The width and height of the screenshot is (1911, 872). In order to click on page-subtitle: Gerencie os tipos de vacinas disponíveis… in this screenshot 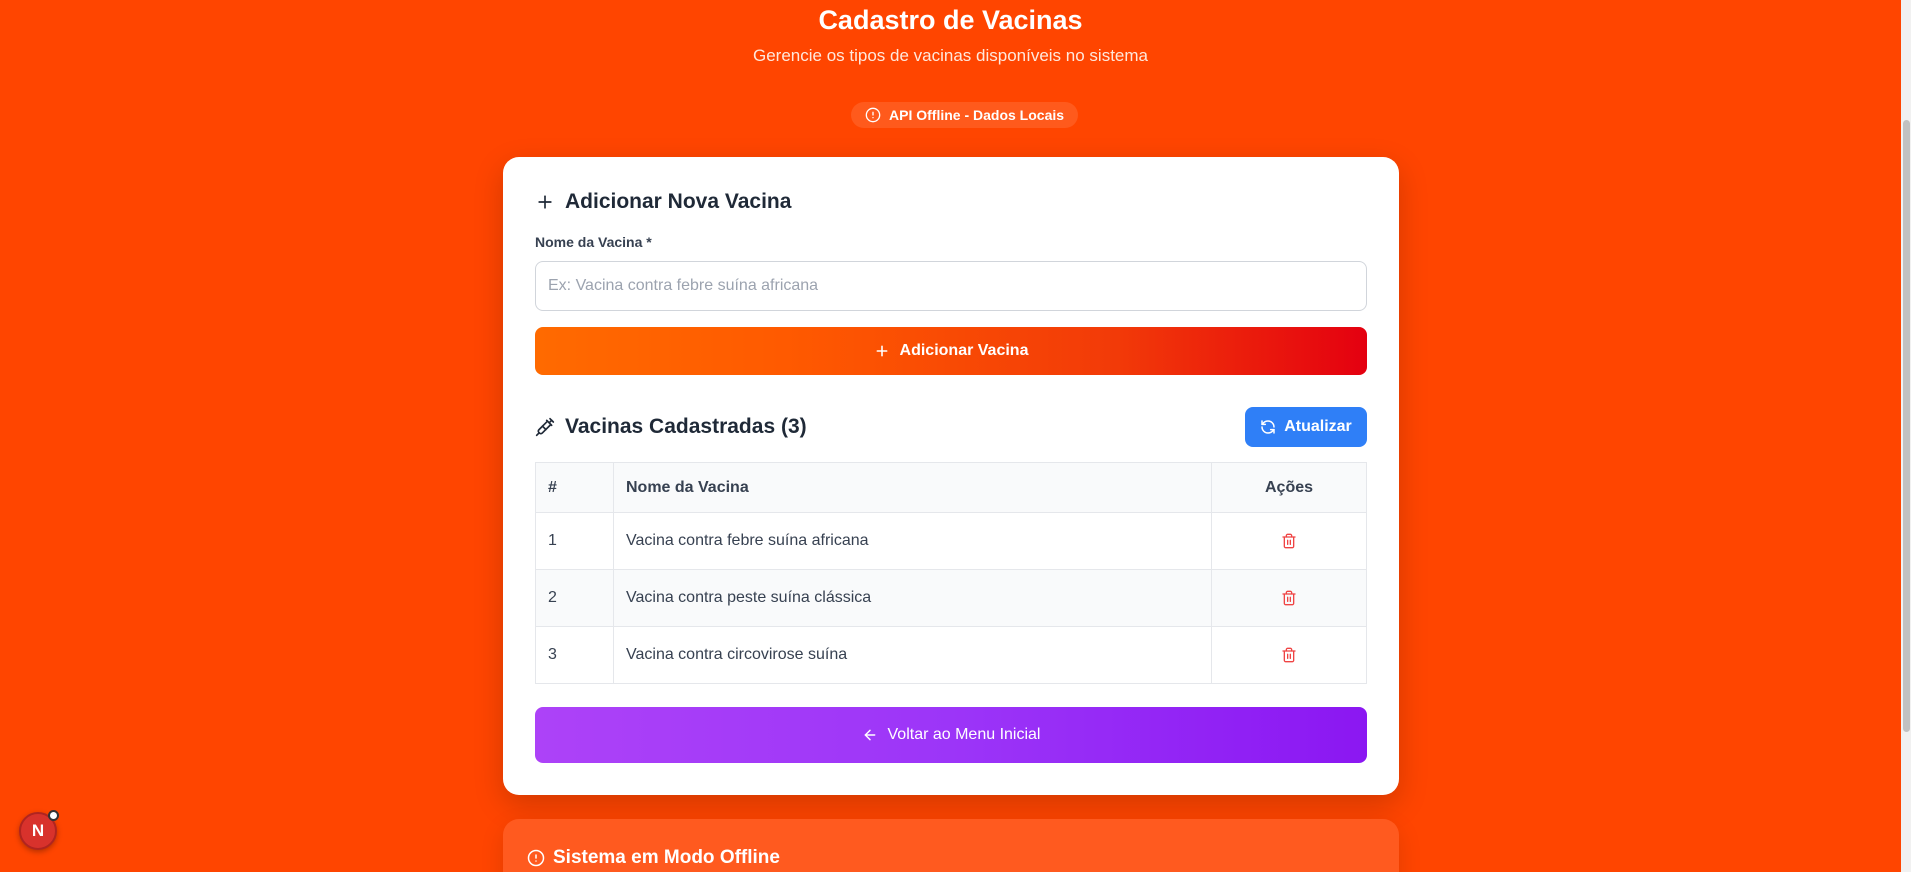, I will do `click(950, 55)`.